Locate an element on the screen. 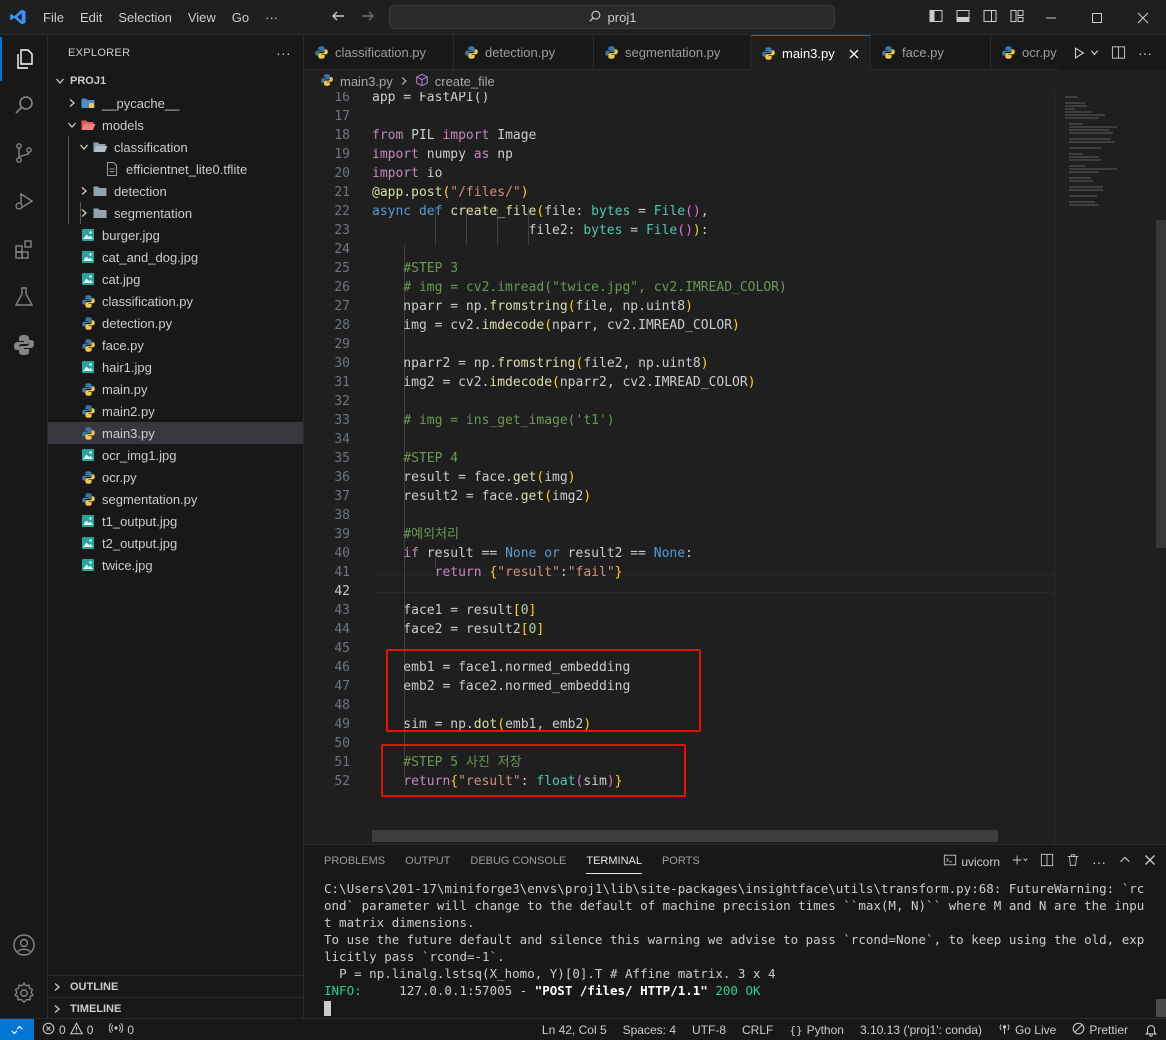  close-tab-icon is located at coordinates (854, 54).